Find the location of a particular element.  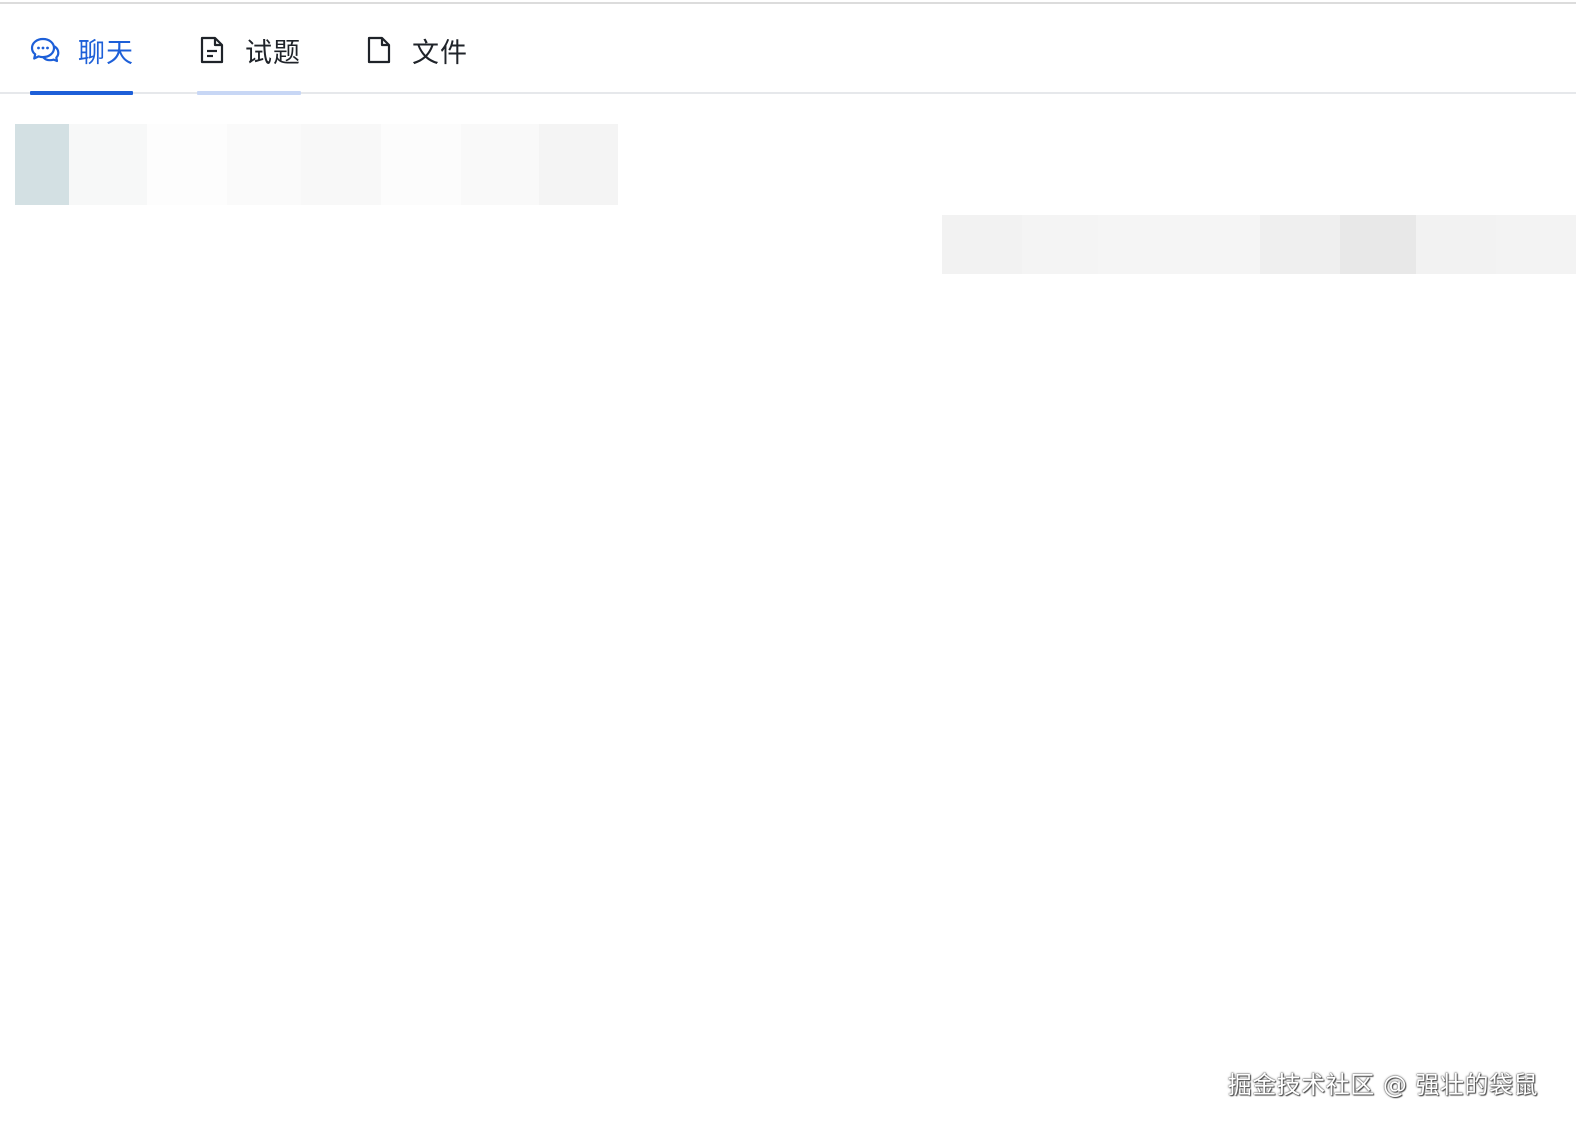

tab-chat-label: 聊天 is located at coordinates (106, 53).